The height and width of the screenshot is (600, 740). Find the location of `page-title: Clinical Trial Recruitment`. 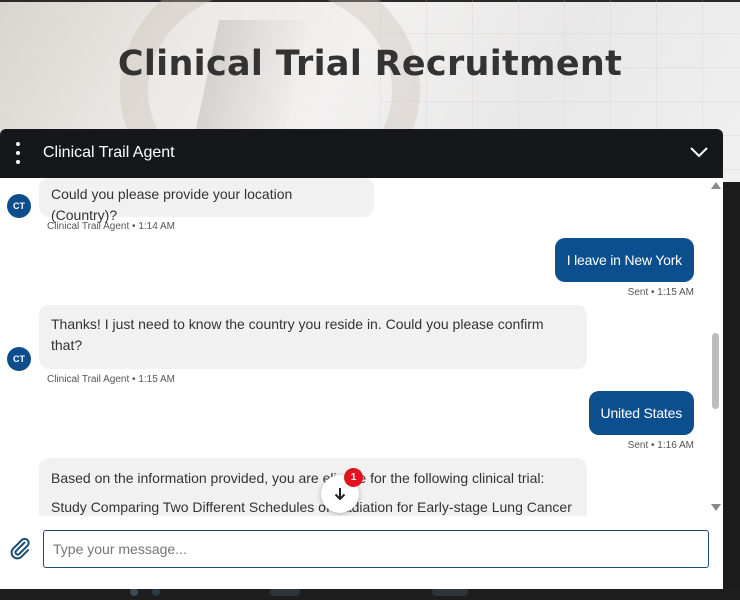

page-title: Clinical Trial Recruitment is located at coordinates (370, 64).